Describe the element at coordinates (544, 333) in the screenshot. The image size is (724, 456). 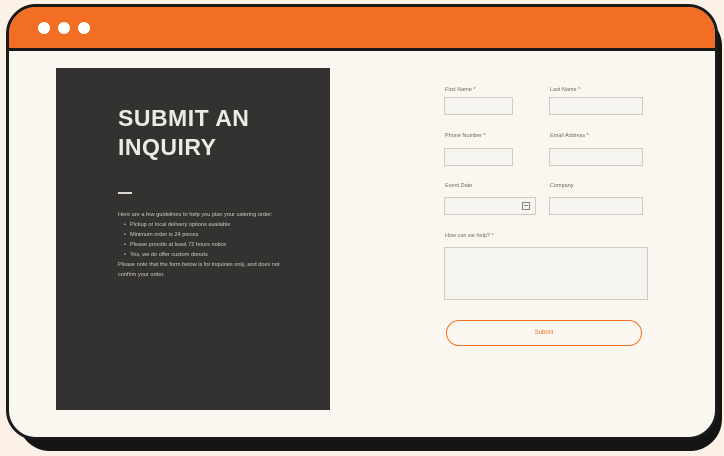
I see `submit-button: Submit` at that location.